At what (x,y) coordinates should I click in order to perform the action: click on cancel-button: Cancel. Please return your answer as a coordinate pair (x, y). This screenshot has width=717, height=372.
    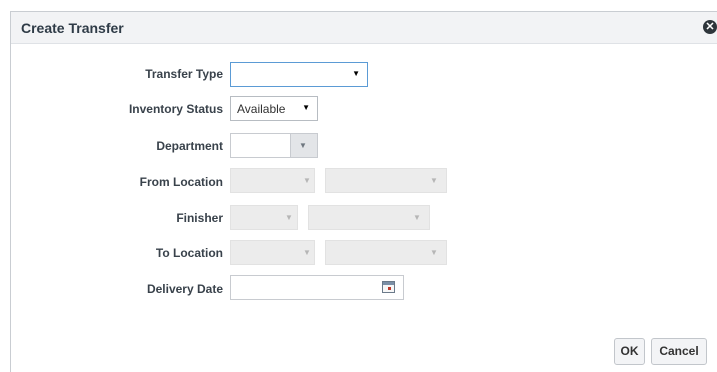
    Looking at the image, I should click on (679, 351).